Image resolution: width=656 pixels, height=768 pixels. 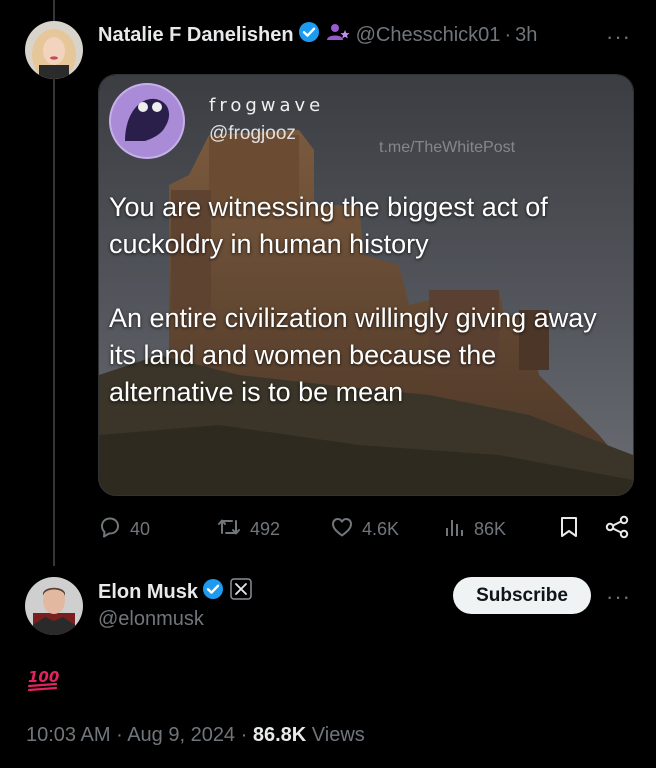 What do you see at coordinates (335, 735) in the screenshot?
I see `views-label: Views` at bounding box center [335, 735].